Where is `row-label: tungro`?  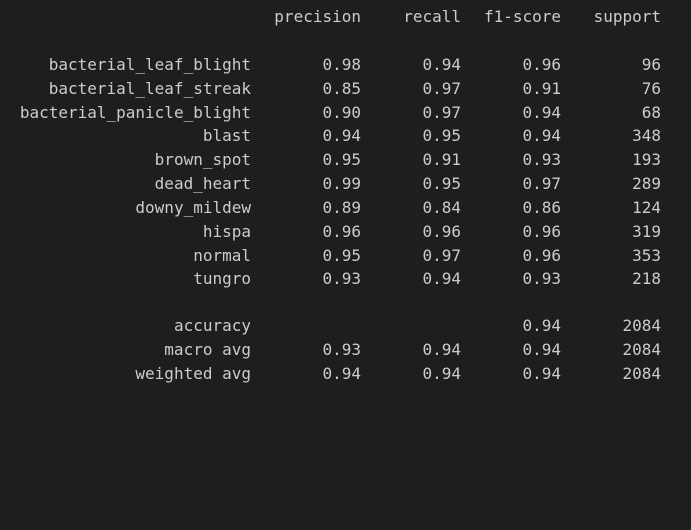
row-label: tungro is located at coordinates (222, 278).